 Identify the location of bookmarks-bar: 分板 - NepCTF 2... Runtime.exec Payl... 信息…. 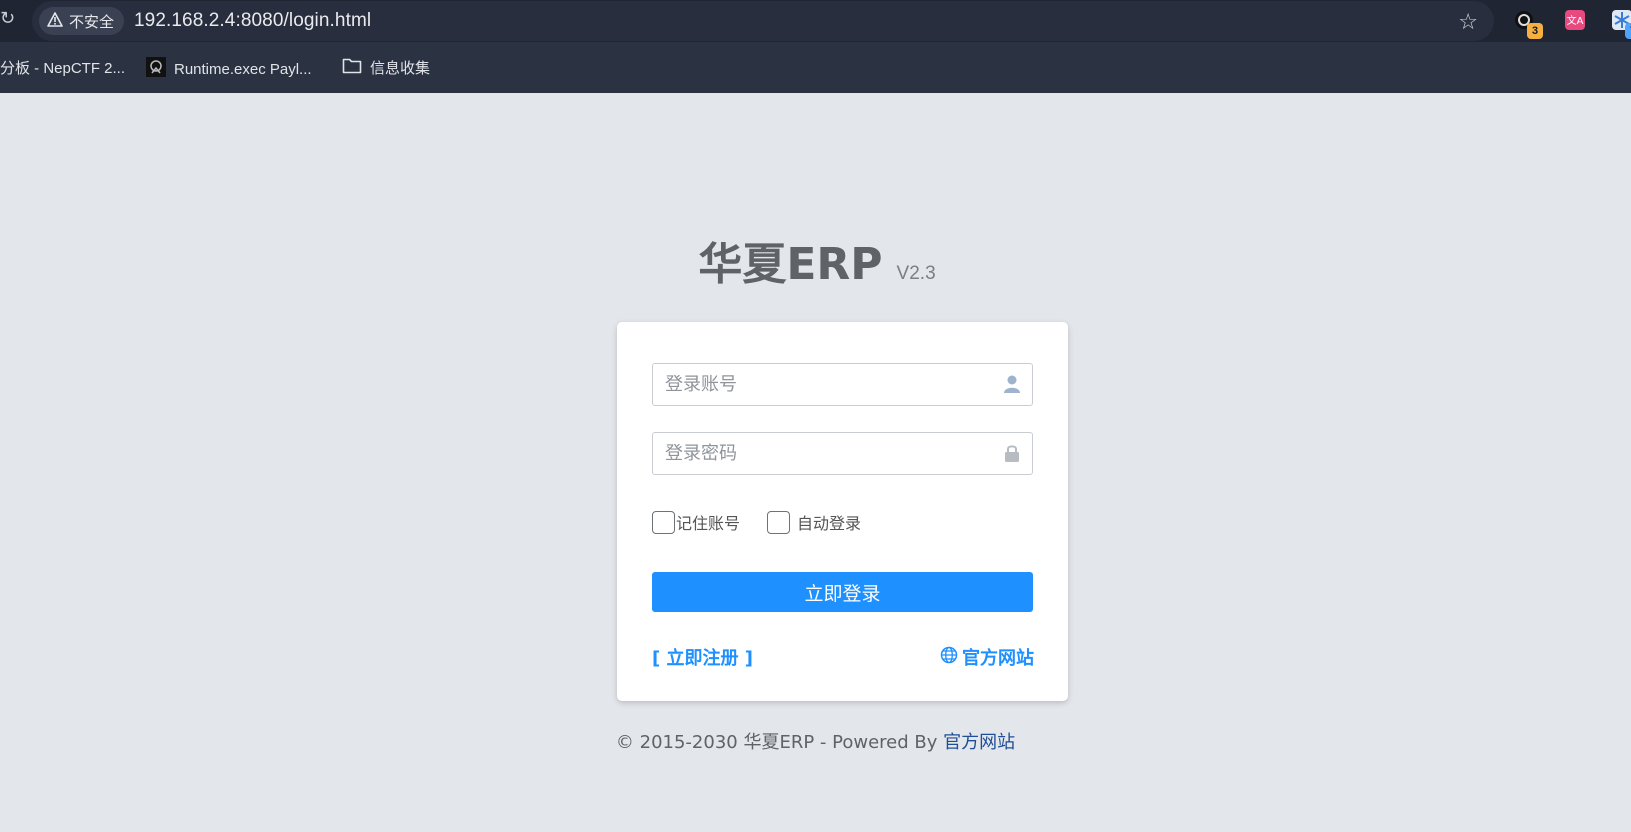
(815, 67).